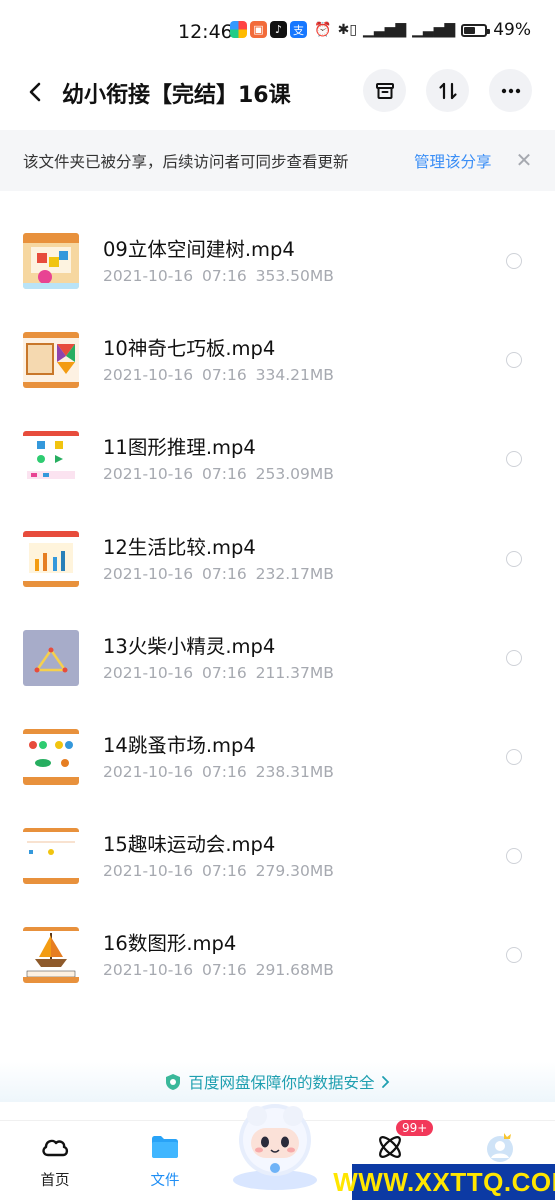 This screenshot has height=1201, width=555. Describe the element at coordinates (294, 474) in the screenshot. I see `file-size: 253.09MB` at that location.